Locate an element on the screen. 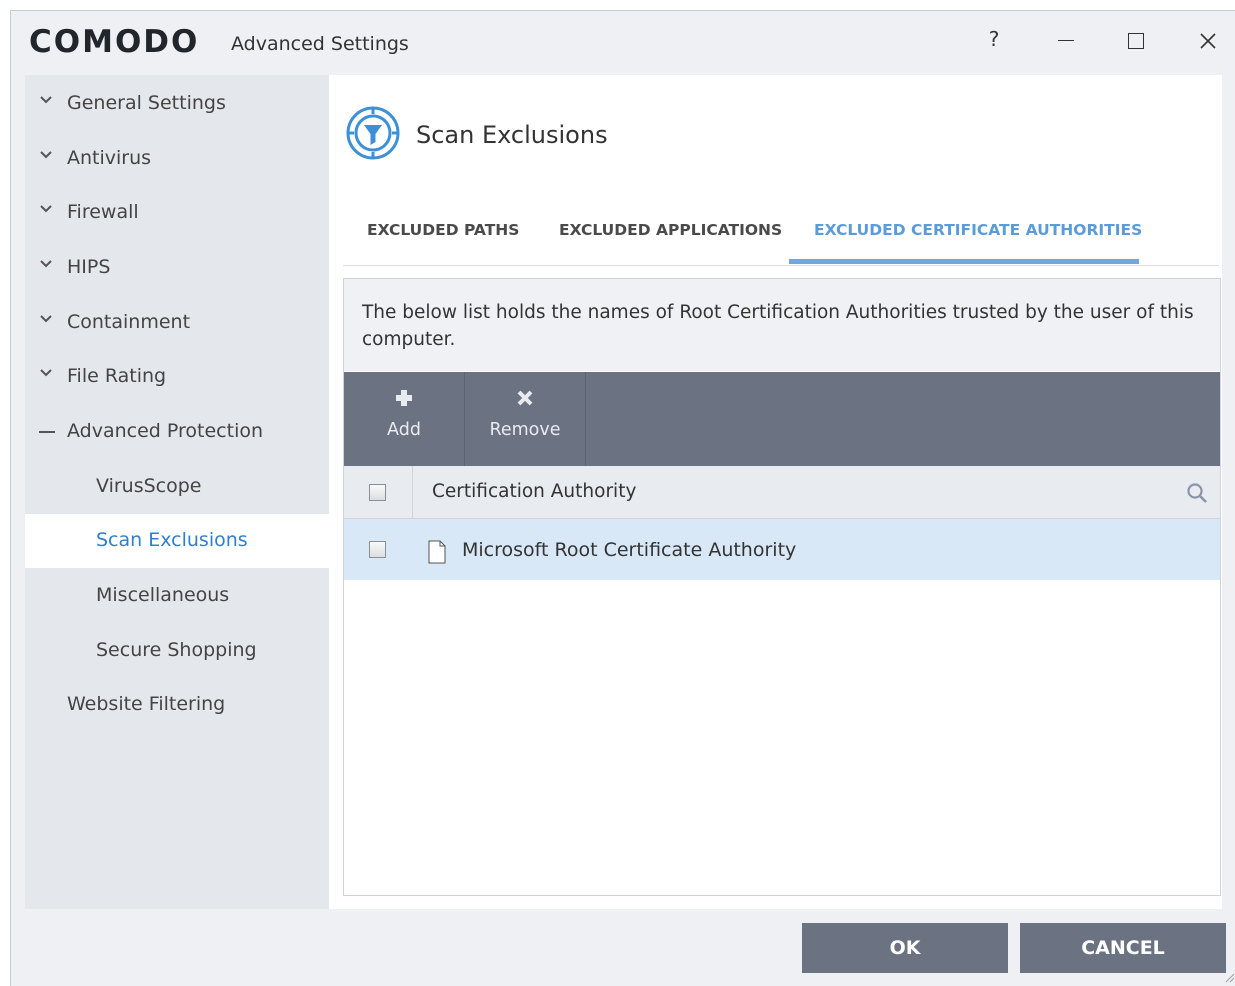 The width and height of the screenshot is (1235, 986). table-toolbar: Add Remove is located at coordinates (782, 419).